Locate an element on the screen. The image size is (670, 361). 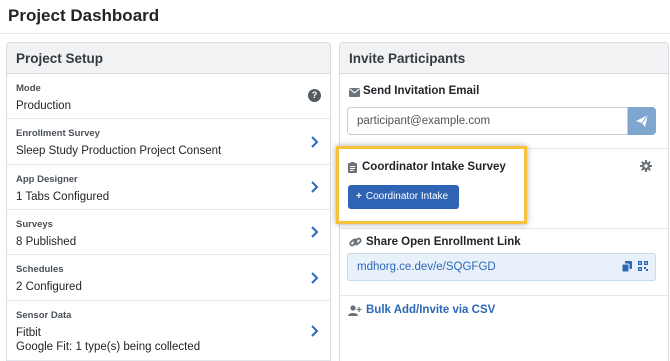
schedules-value: 2 Configured is located at coordinates (49, 287).